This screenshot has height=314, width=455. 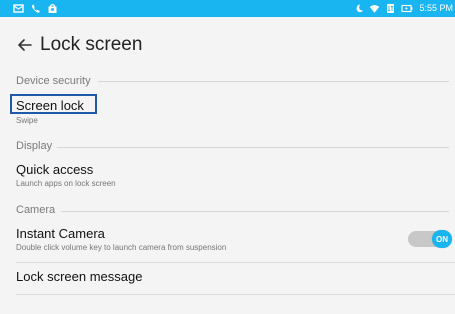 I want to click on quick-access-summary: Launch apps on lock screen, so click(x=66, y=183).